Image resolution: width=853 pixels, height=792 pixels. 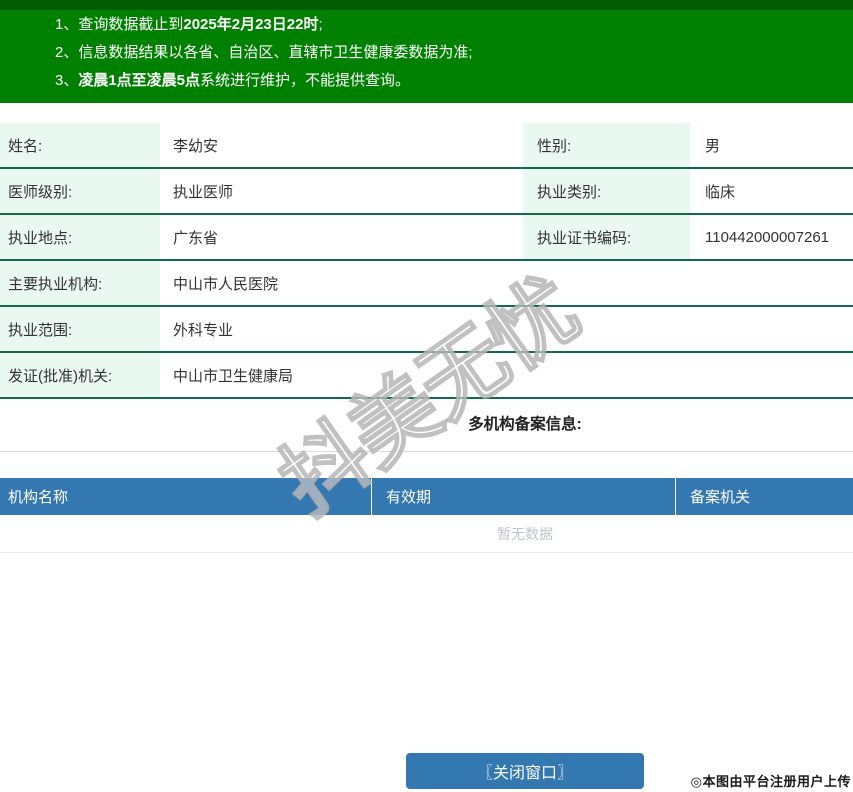 I want to click on notice-line-2: 2、信息数据结果以各省、自治区、直辖市卫生健康委数据为准;, so click(x=454, y=53).